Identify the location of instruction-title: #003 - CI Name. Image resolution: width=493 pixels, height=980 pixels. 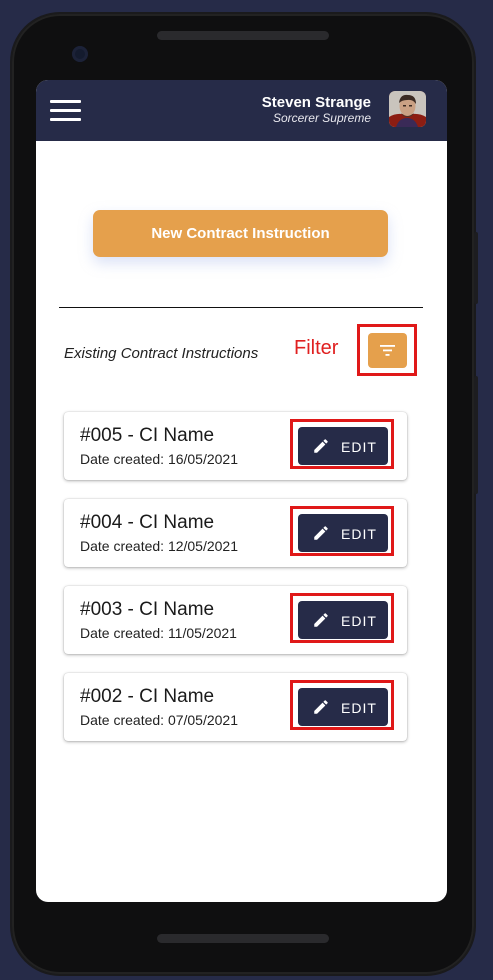
(147, 609).